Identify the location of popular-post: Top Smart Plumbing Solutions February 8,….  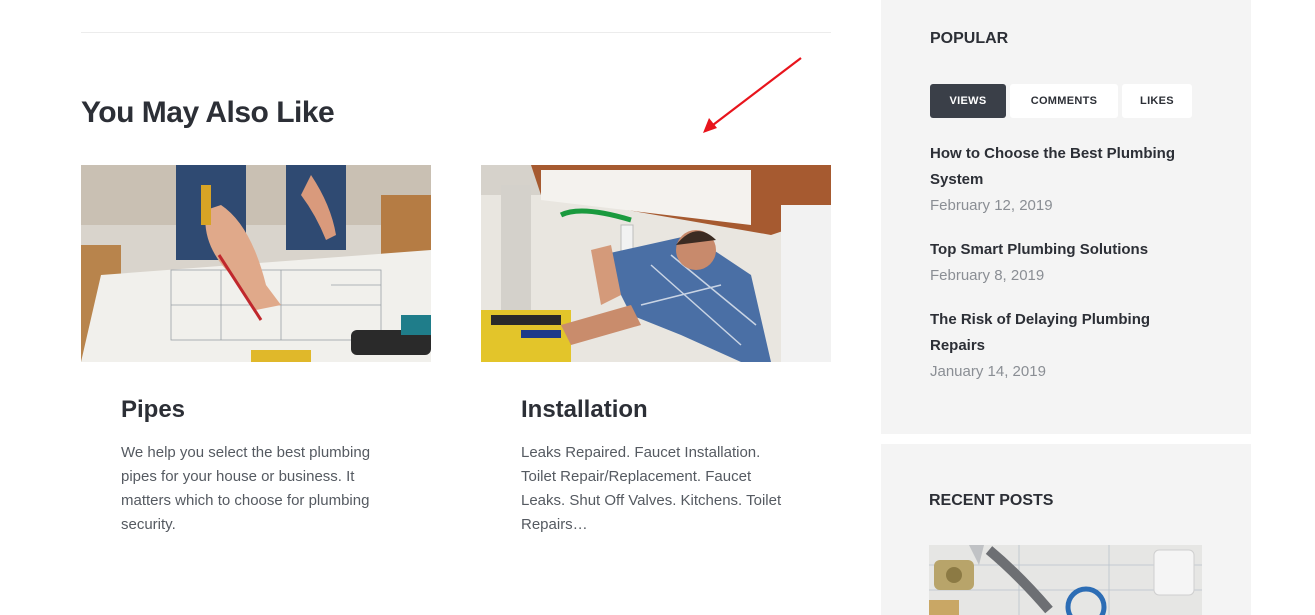
(1061, 260).